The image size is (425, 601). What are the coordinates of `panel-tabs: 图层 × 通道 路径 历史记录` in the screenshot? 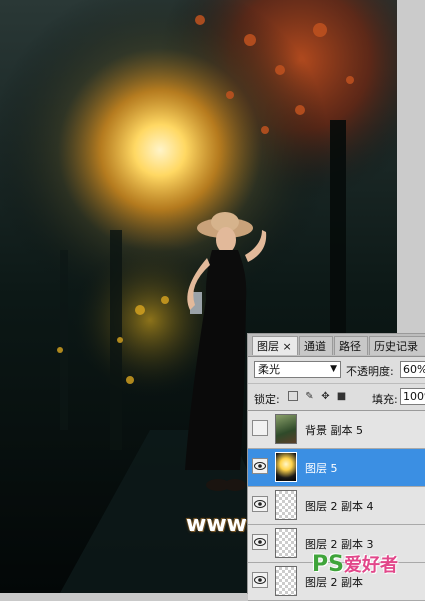 It's located at (336, 345).